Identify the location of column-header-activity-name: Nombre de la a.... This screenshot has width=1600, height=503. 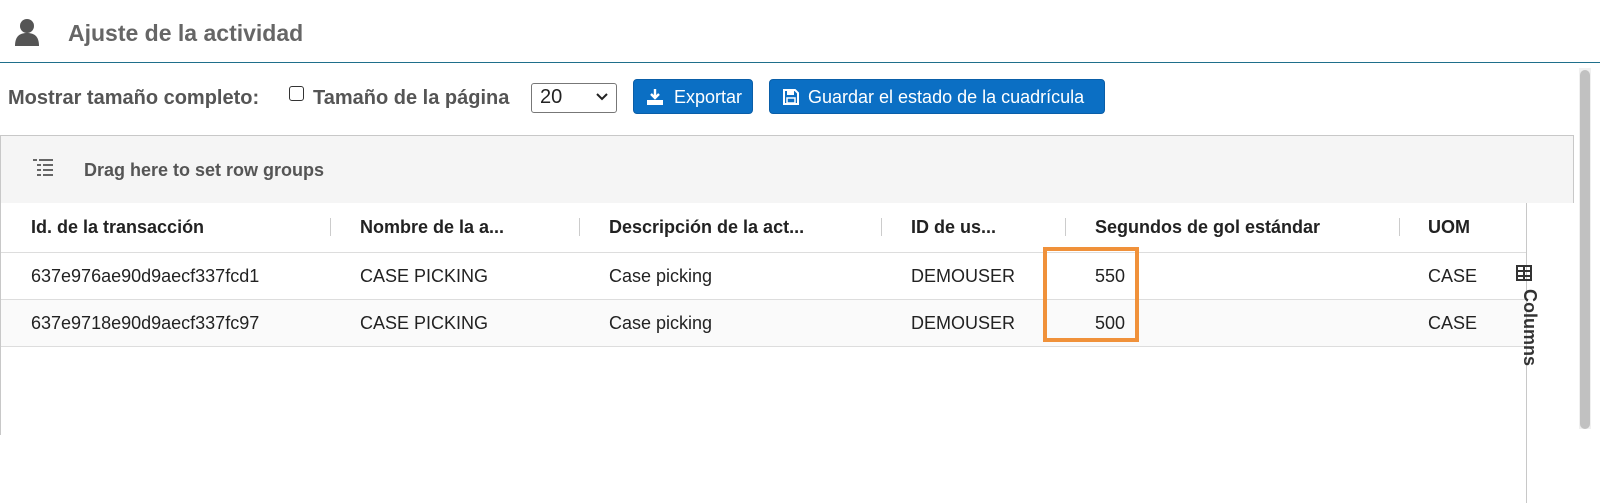
(432, 227).